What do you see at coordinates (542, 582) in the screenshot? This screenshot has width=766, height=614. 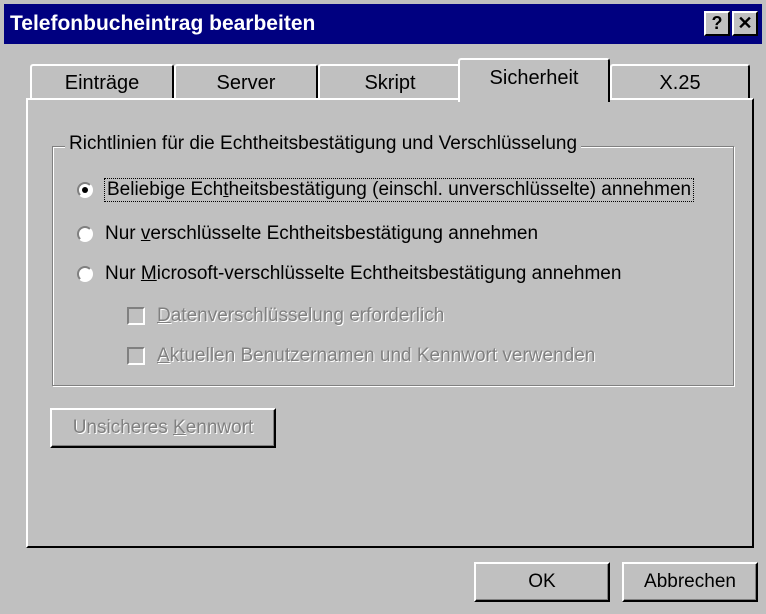 I see `ok-button: OK` at bounding box center [542, 582].